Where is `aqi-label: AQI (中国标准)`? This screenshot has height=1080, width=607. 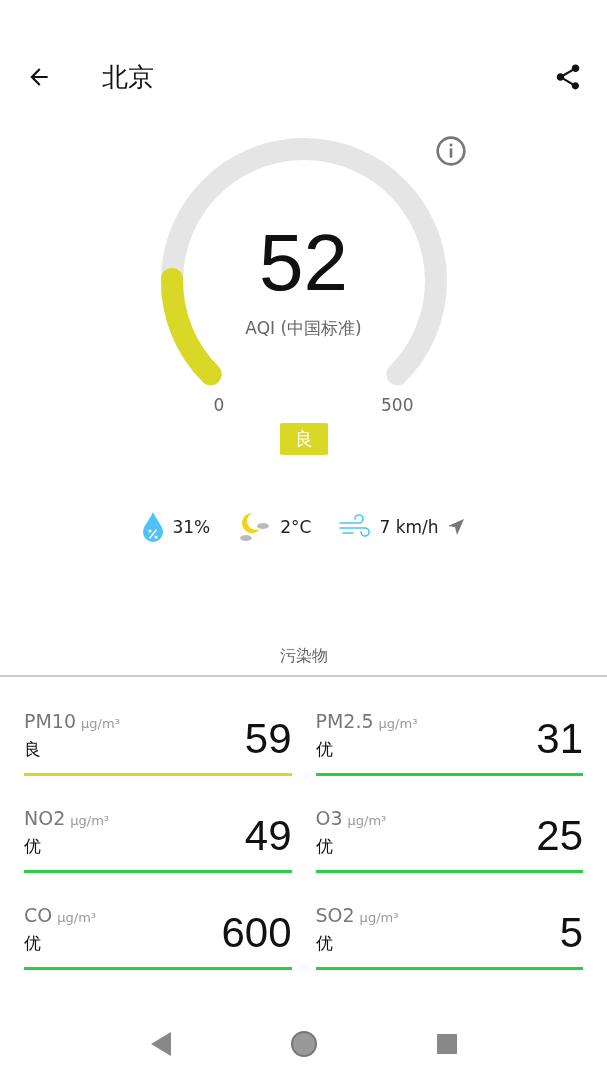
aqi-label: AQI (中国标准) is located at coordinates (303, 328).